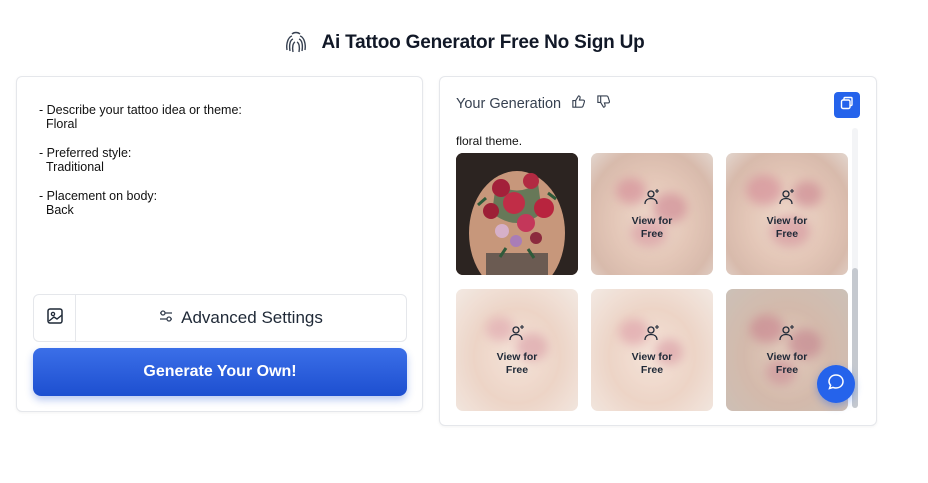  I want to click on prompt-label: - Describe your tattoo idea or theme:, so click(140, 110).